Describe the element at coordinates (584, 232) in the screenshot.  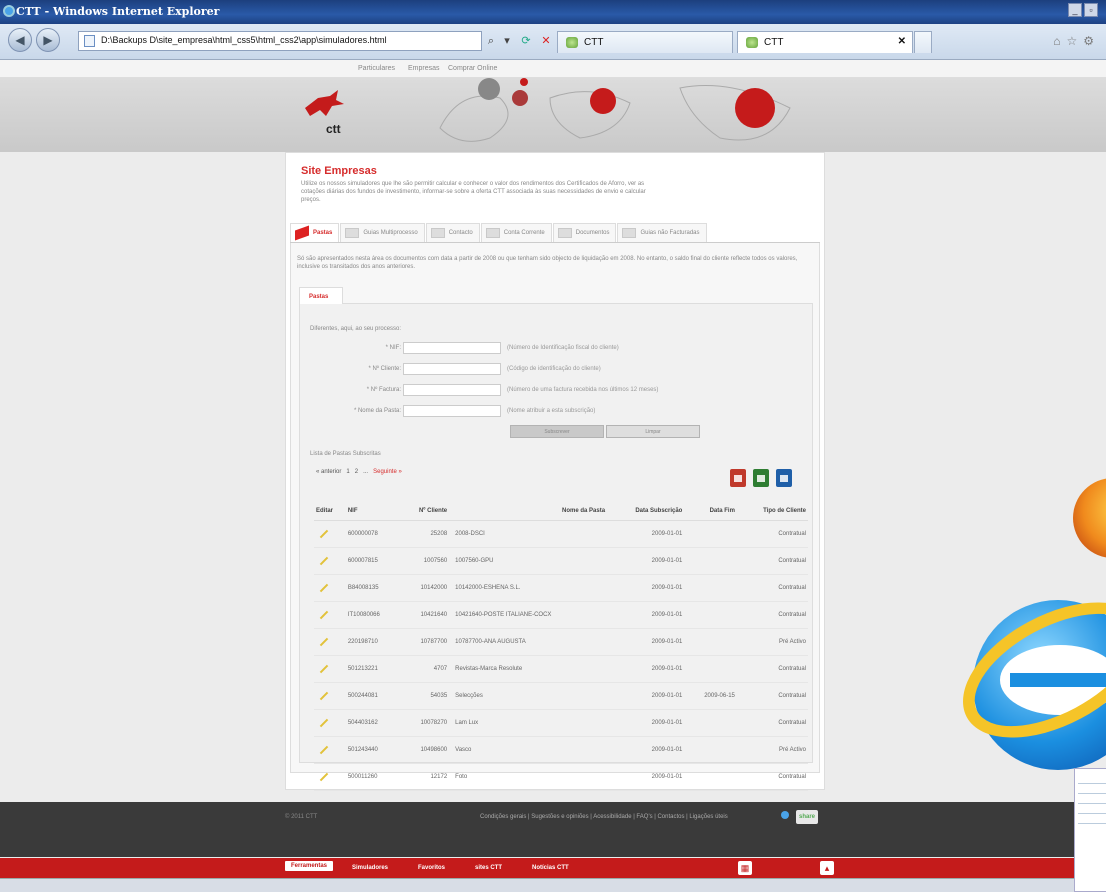
I see `tab-documentos: Documentos` at that location.